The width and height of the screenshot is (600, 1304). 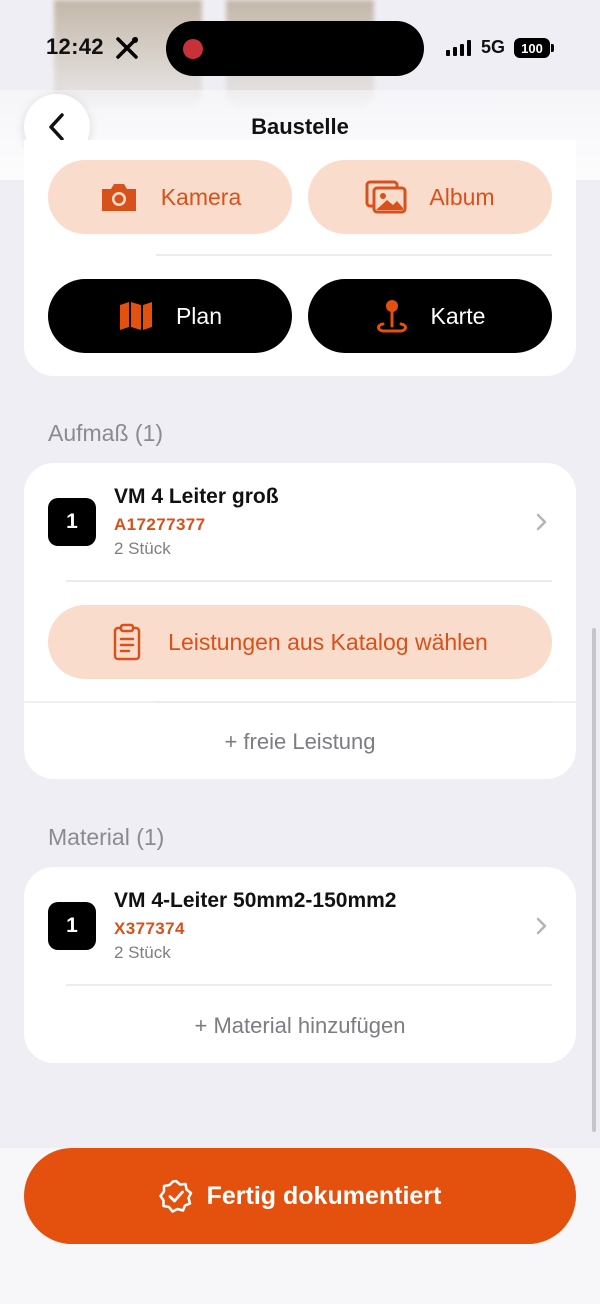 What do you see at coordinates (118, 197) in the screenshot?
I see `camera-icon` at bounding box center [118, 197].